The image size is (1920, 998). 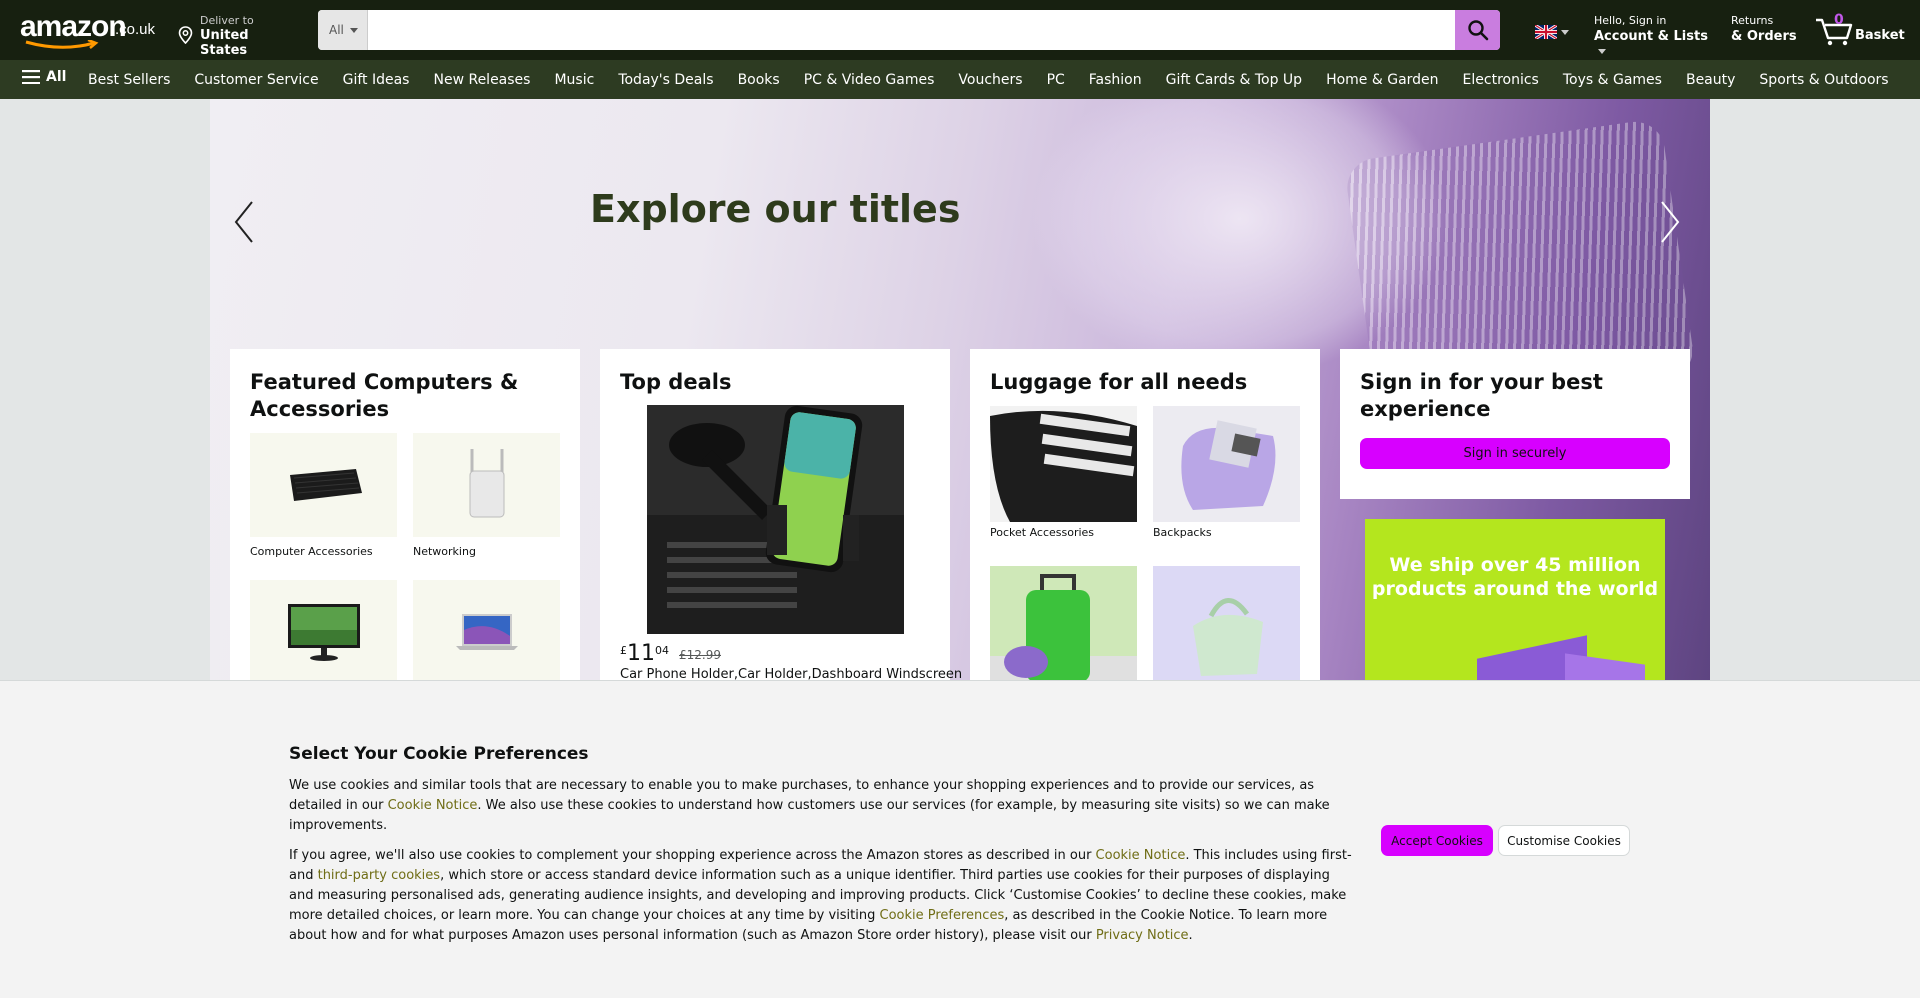 I want to click on tile-computer-accessories: Computer Accessories, so click(x=323, y=495).